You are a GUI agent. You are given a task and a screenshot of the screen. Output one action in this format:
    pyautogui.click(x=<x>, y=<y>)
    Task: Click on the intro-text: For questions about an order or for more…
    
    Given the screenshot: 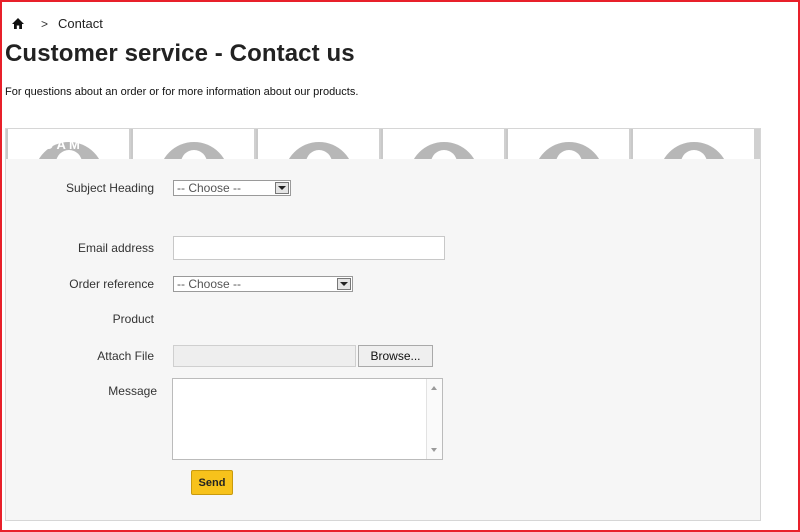 What is the action you would take?
    pyautogui.click(x=182, y=92)
    